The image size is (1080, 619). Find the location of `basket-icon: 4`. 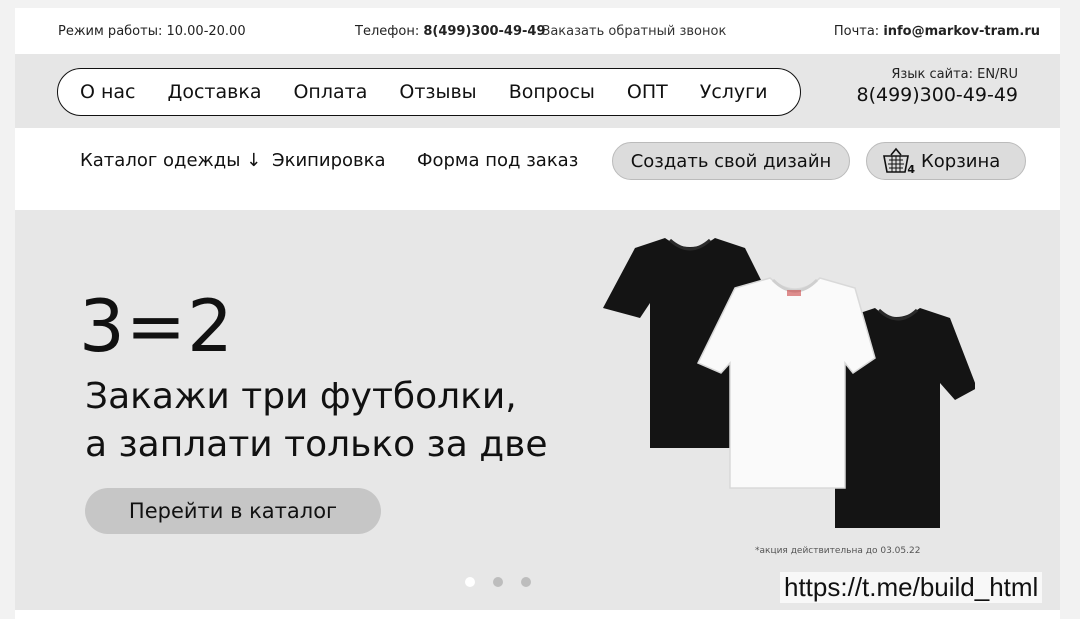

basket-icon: 4 is located at coordinates (898, 161).